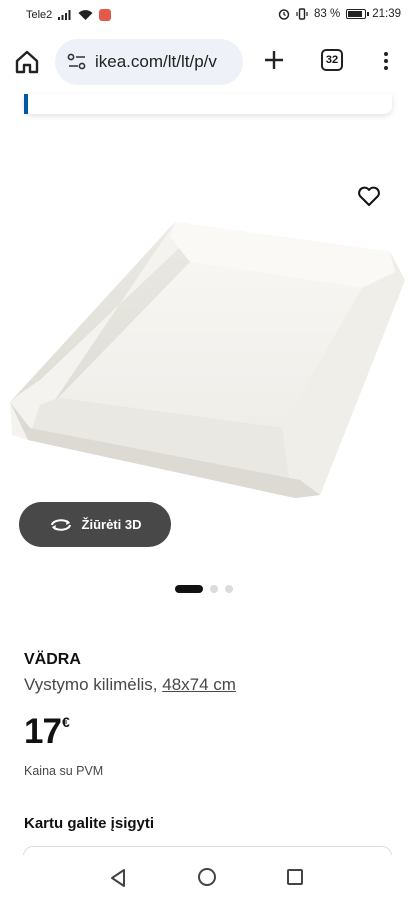  What do you see at coordinates (358, 14) in the screenshot?
I see `battery-icon` at bounding box center [358, 14].